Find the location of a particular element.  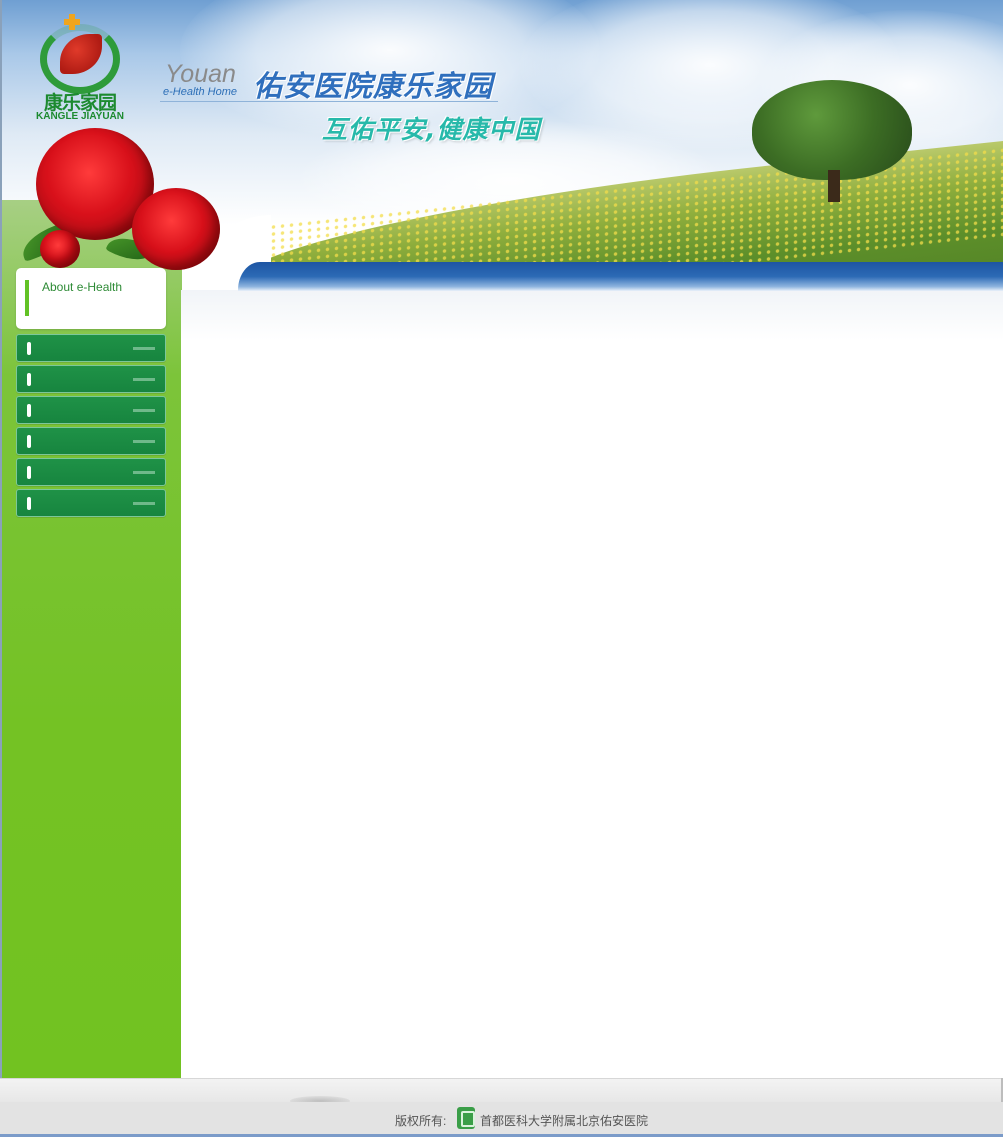

about-ehealth-label: About e-Health is located at coordinates (82, 287).